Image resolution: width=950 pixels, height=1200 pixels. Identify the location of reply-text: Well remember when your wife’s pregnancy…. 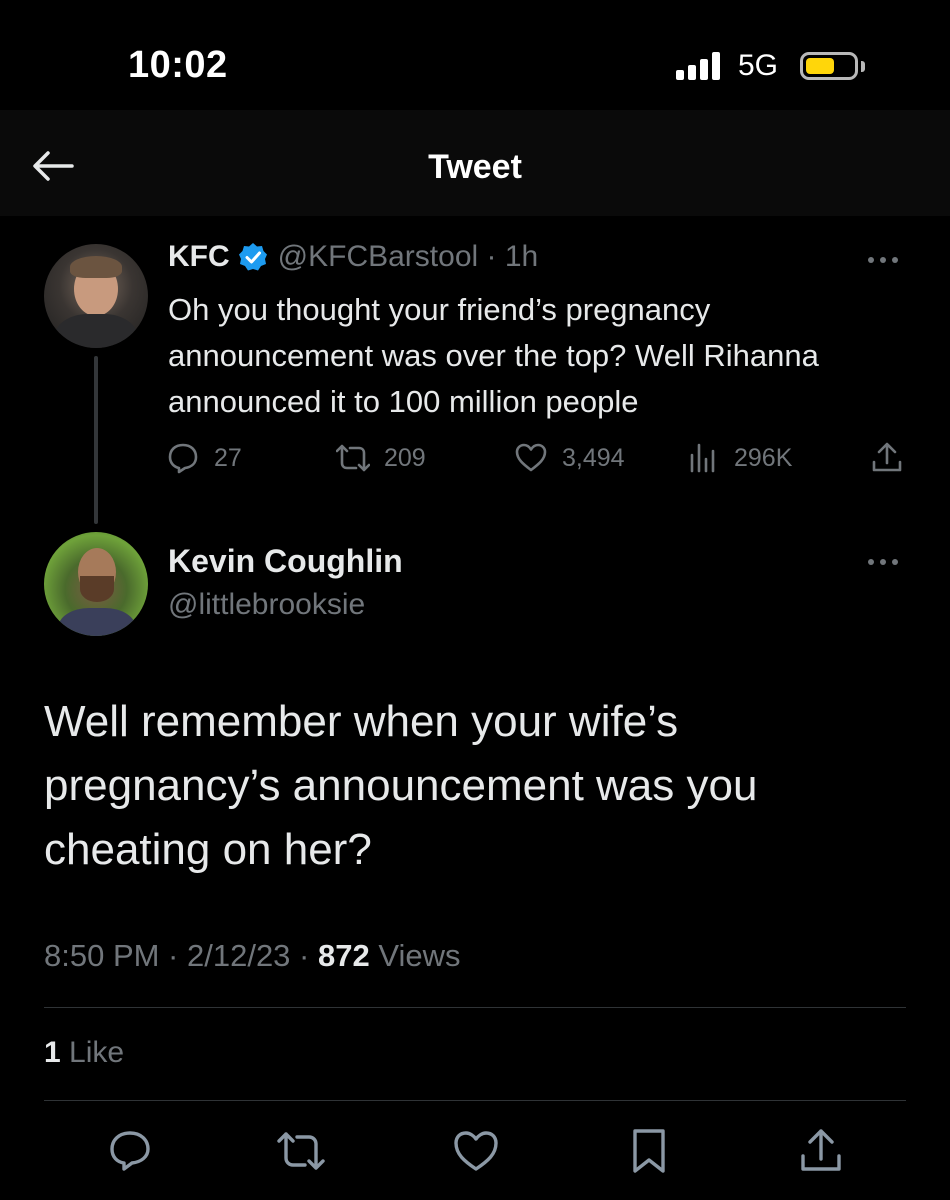
(401, 785).